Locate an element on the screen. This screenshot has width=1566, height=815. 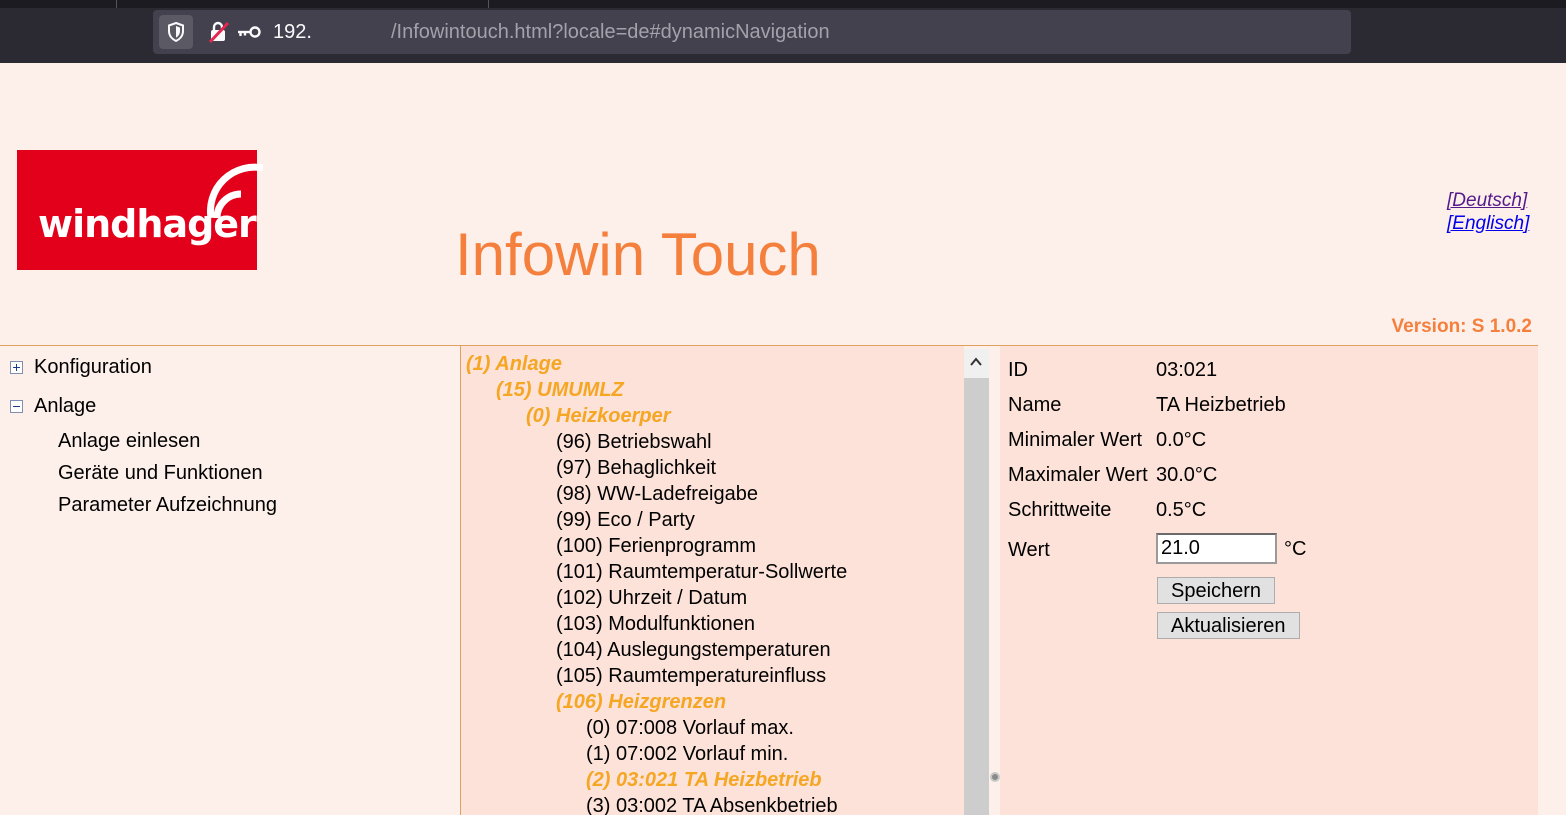
url-host: 192. is located at coordinates (292, 32).